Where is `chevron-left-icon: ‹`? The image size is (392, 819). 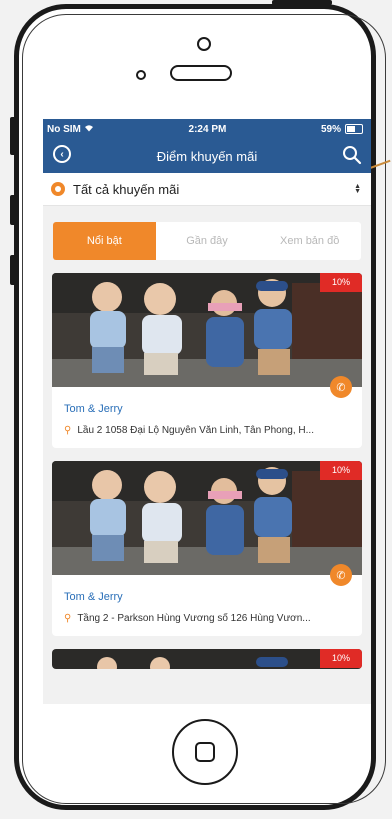
chevron-left-icon: ‹ is located at coordinates (62, 154).